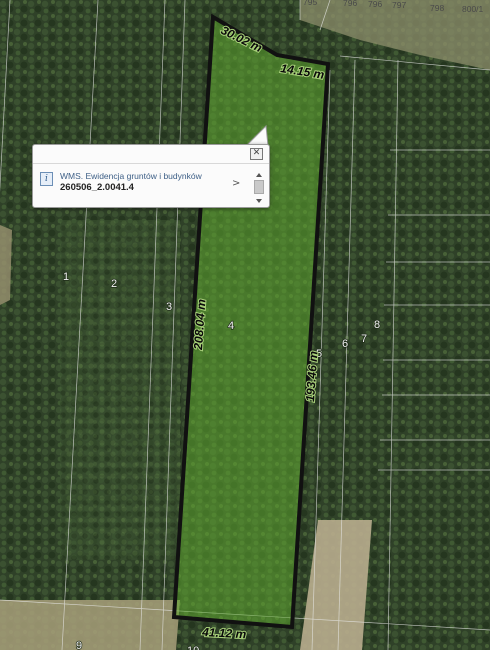  I want to click on field-bottom-left, so click(90, 625).